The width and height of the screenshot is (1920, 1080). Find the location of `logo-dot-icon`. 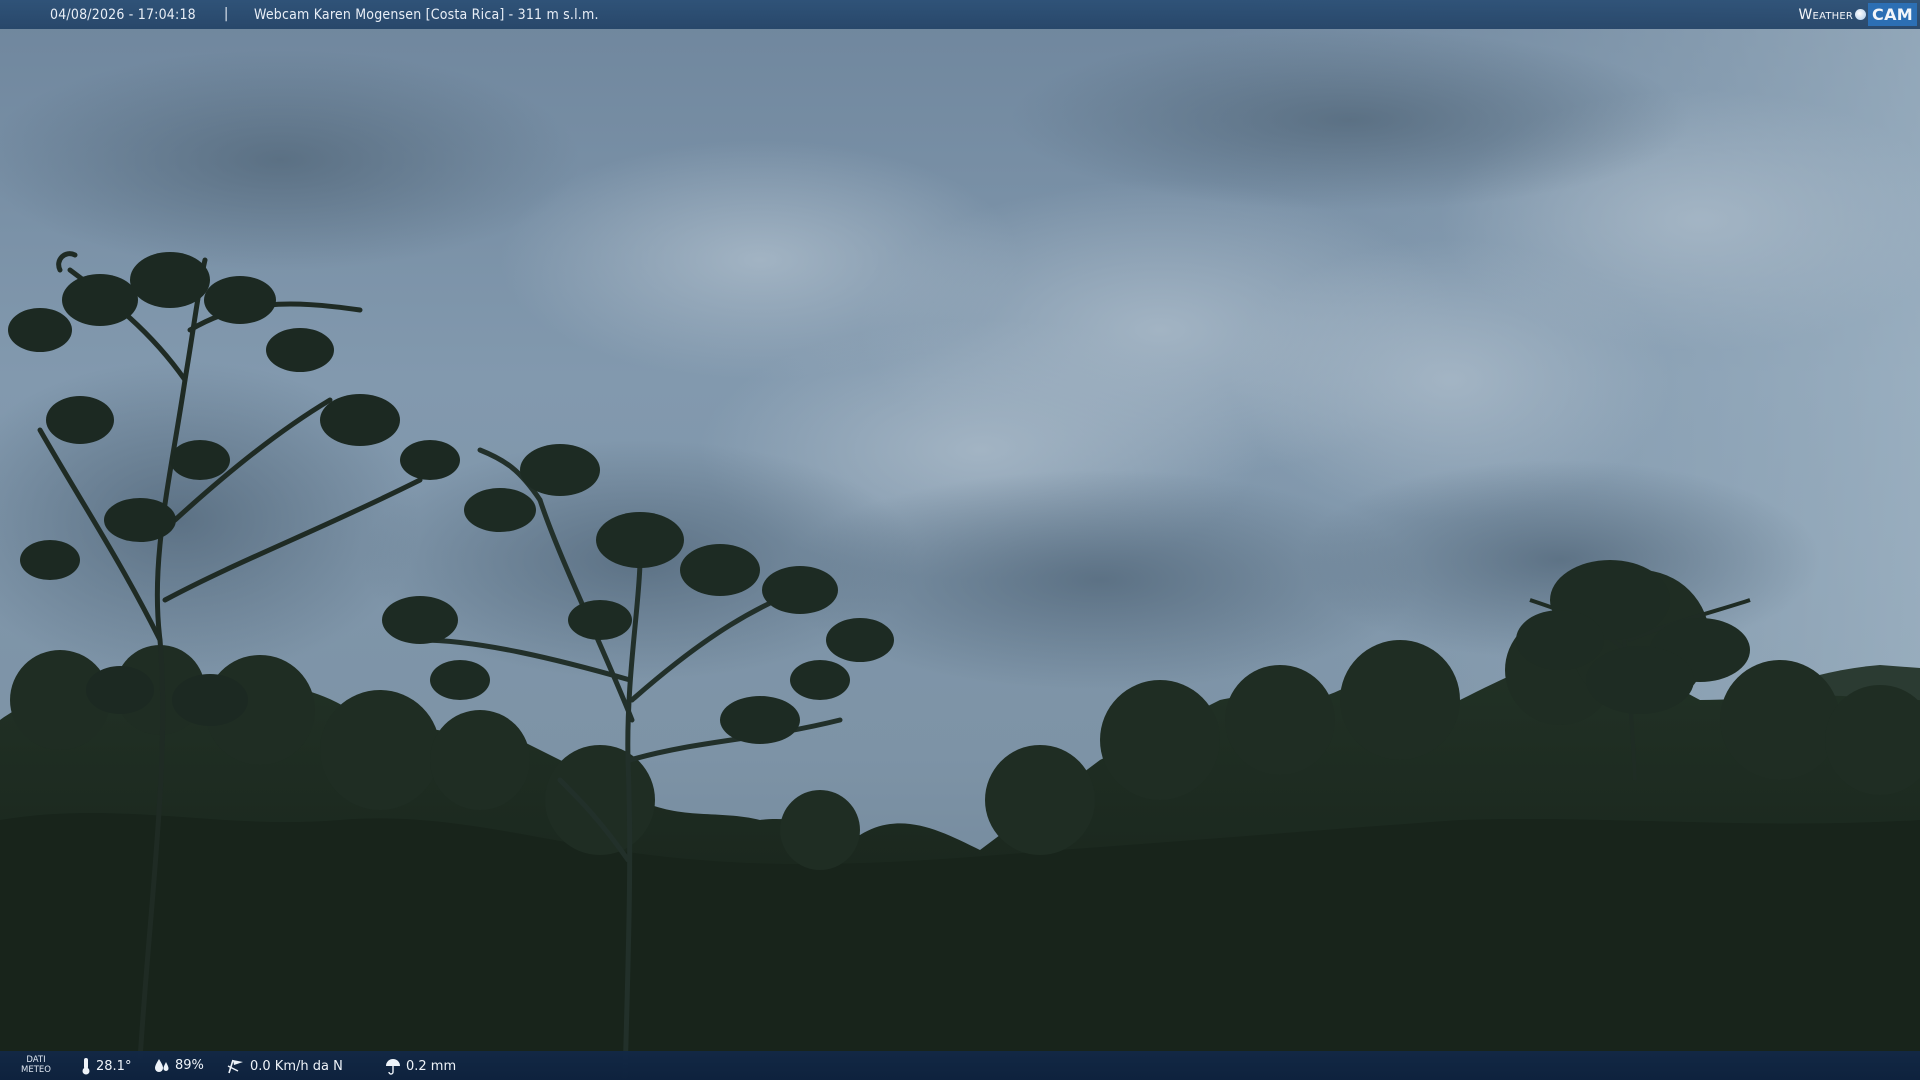

logo-dot-icon is located at coordinates (1861, 14).